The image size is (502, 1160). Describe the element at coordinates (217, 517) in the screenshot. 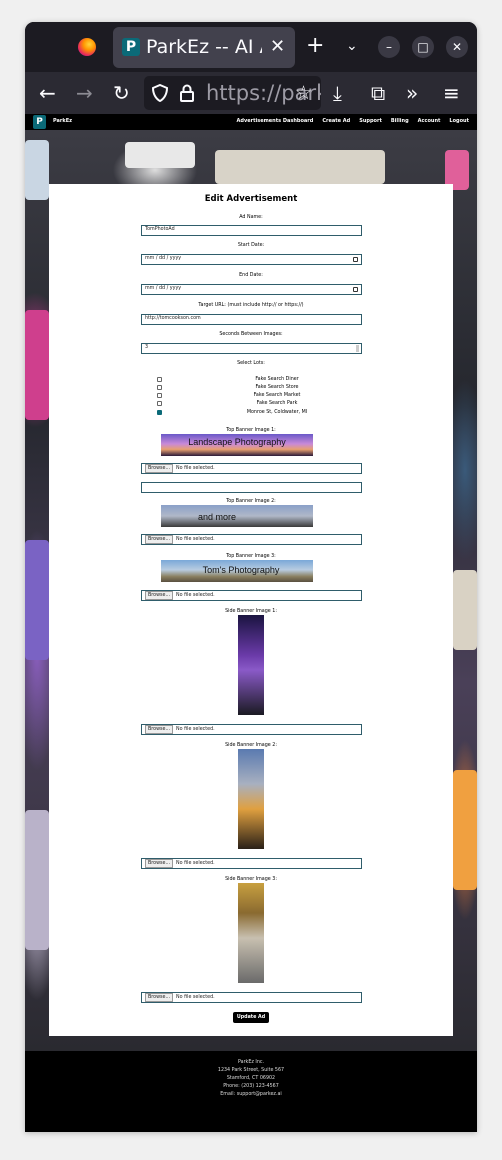

I see `top-banner-2-caption: and more` at that location.